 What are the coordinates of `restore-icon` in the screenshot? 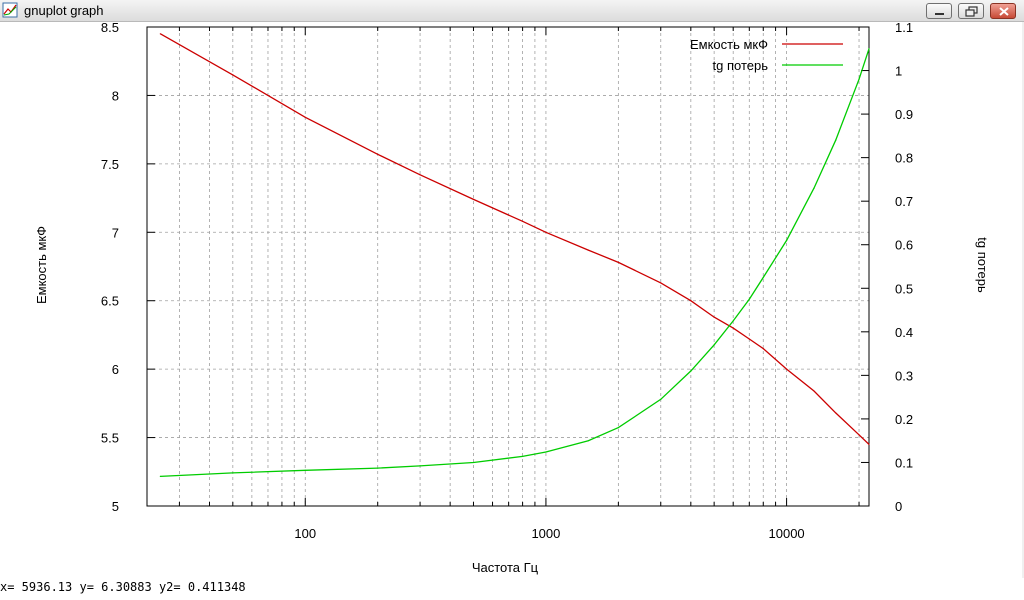 It's located at (971, 11).